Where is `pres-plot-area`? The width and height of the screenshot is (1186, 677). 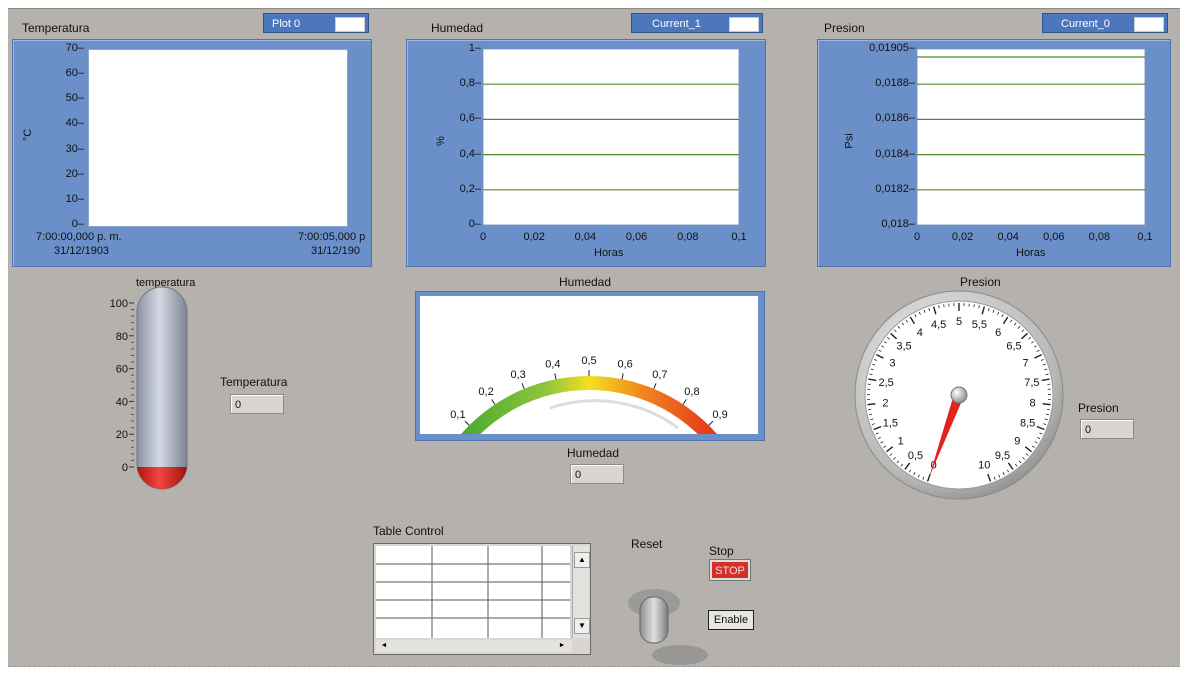
pres-plot-area is located at coordinates (1031, 137).